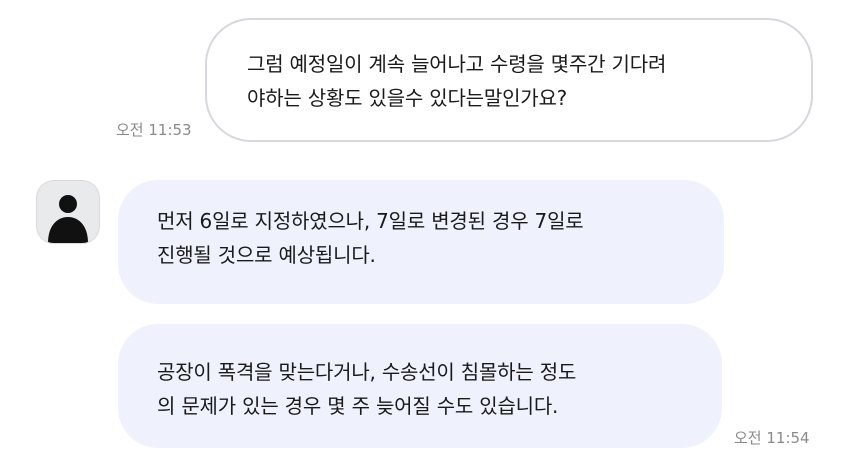 The width and height of the screenshot is (850, 469). I want to click on message-text-line: 먼저 6일로 지정하였으나, 7일로 변경된 경우 7일로, so click(370, 221).